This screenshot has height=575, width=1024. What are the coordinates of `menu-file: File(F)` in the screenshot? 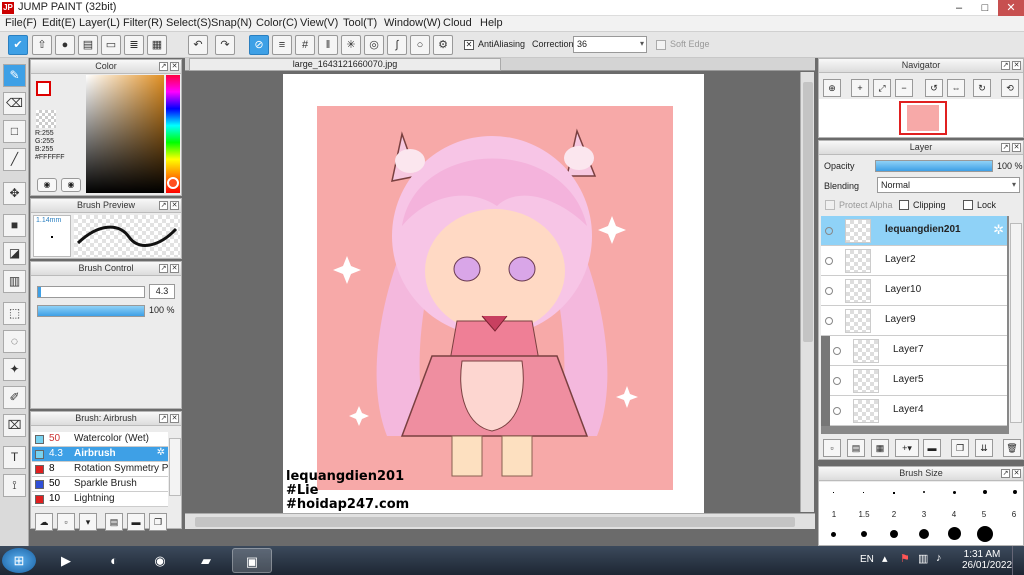 It's located at (21, 23).